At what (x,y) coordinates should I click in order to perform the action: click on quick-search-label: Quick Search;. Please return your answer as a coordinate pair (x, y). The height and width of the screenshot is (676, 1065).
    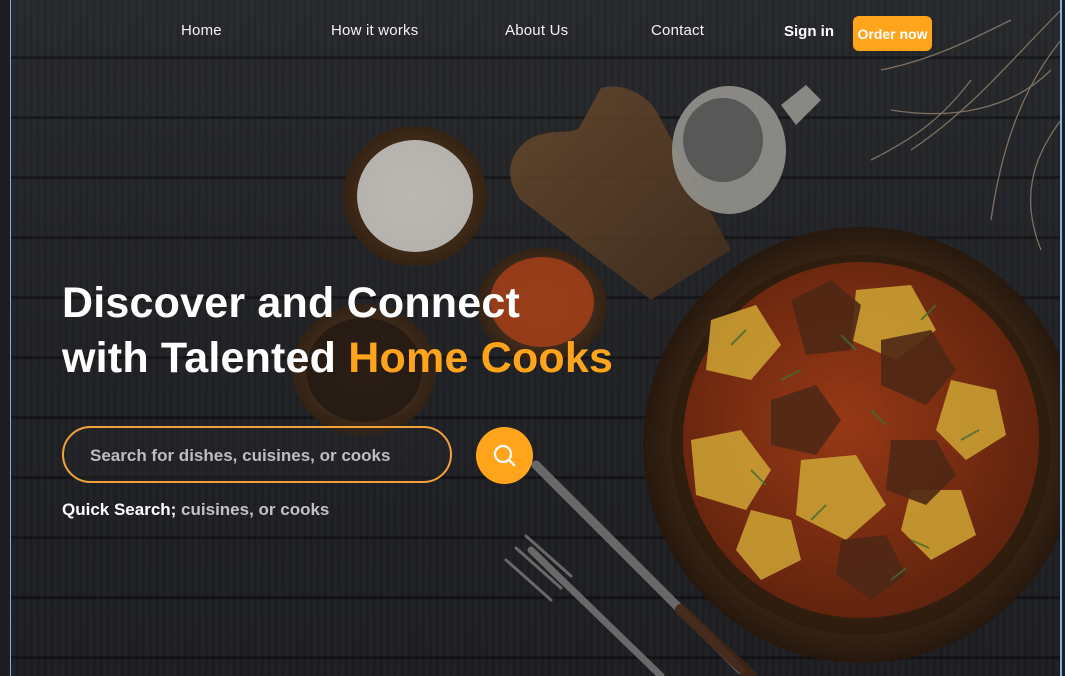
    Looking at the image, I should click on (119, 509).